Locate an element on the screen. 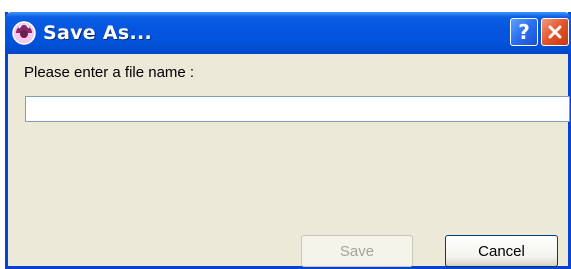 This screenshot has width=571, height=269. help-icon: ? is located at coordinates (524, 32).